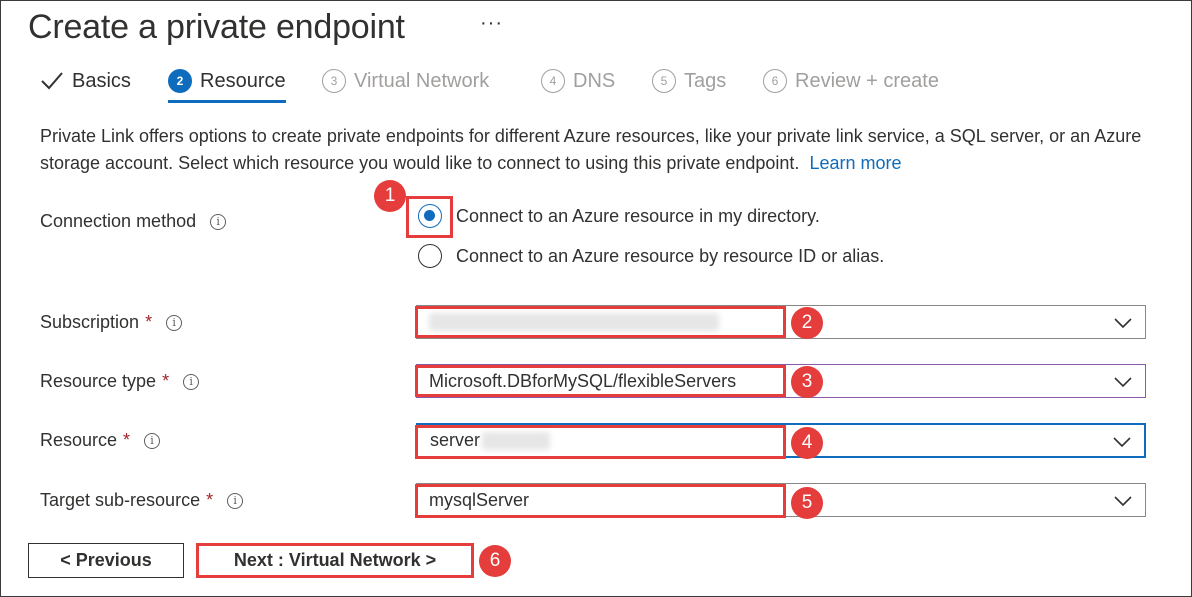 The width and height of the screenshot is (1192, 597). I want to click on step-number: 2, so click(180, 81).